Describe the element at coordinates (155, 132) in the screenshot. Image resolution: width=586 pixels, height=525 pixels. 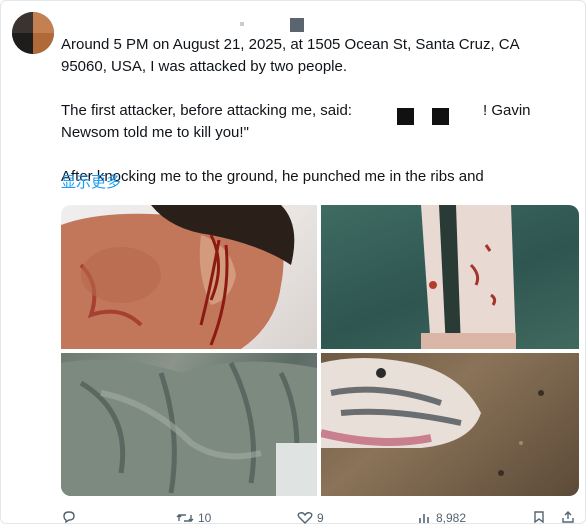
I see `tweet-paragraph-2-end: Newsom told me to kill you!"` at that location.